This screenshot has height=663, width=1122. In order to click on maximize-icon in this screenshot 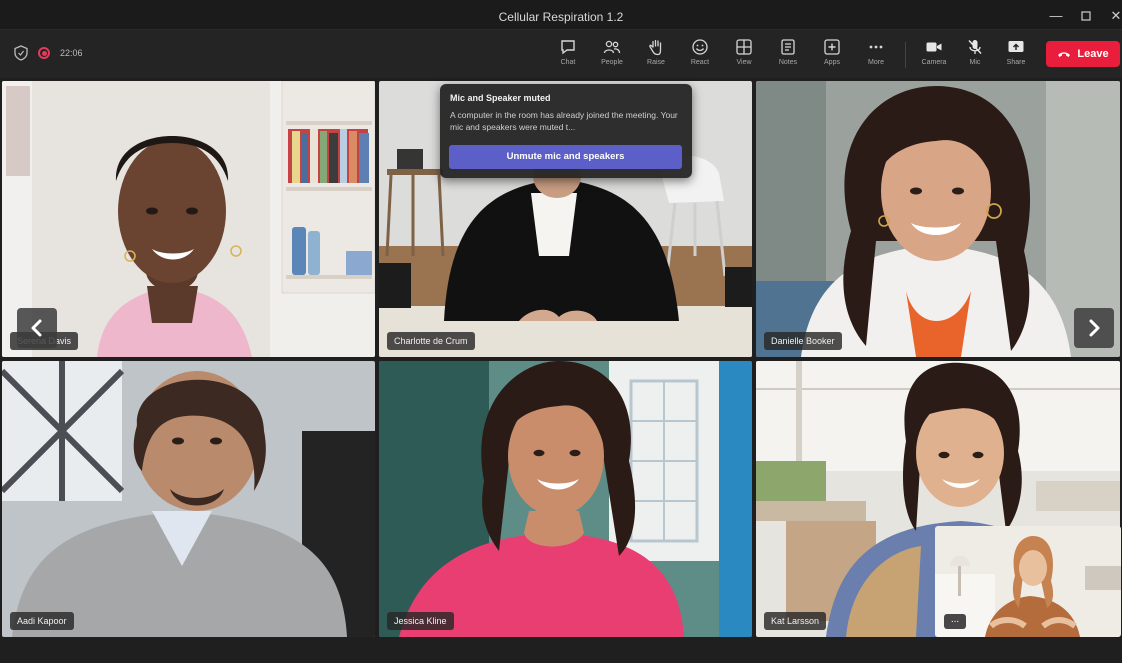, I will do `click(1086, 16)`.